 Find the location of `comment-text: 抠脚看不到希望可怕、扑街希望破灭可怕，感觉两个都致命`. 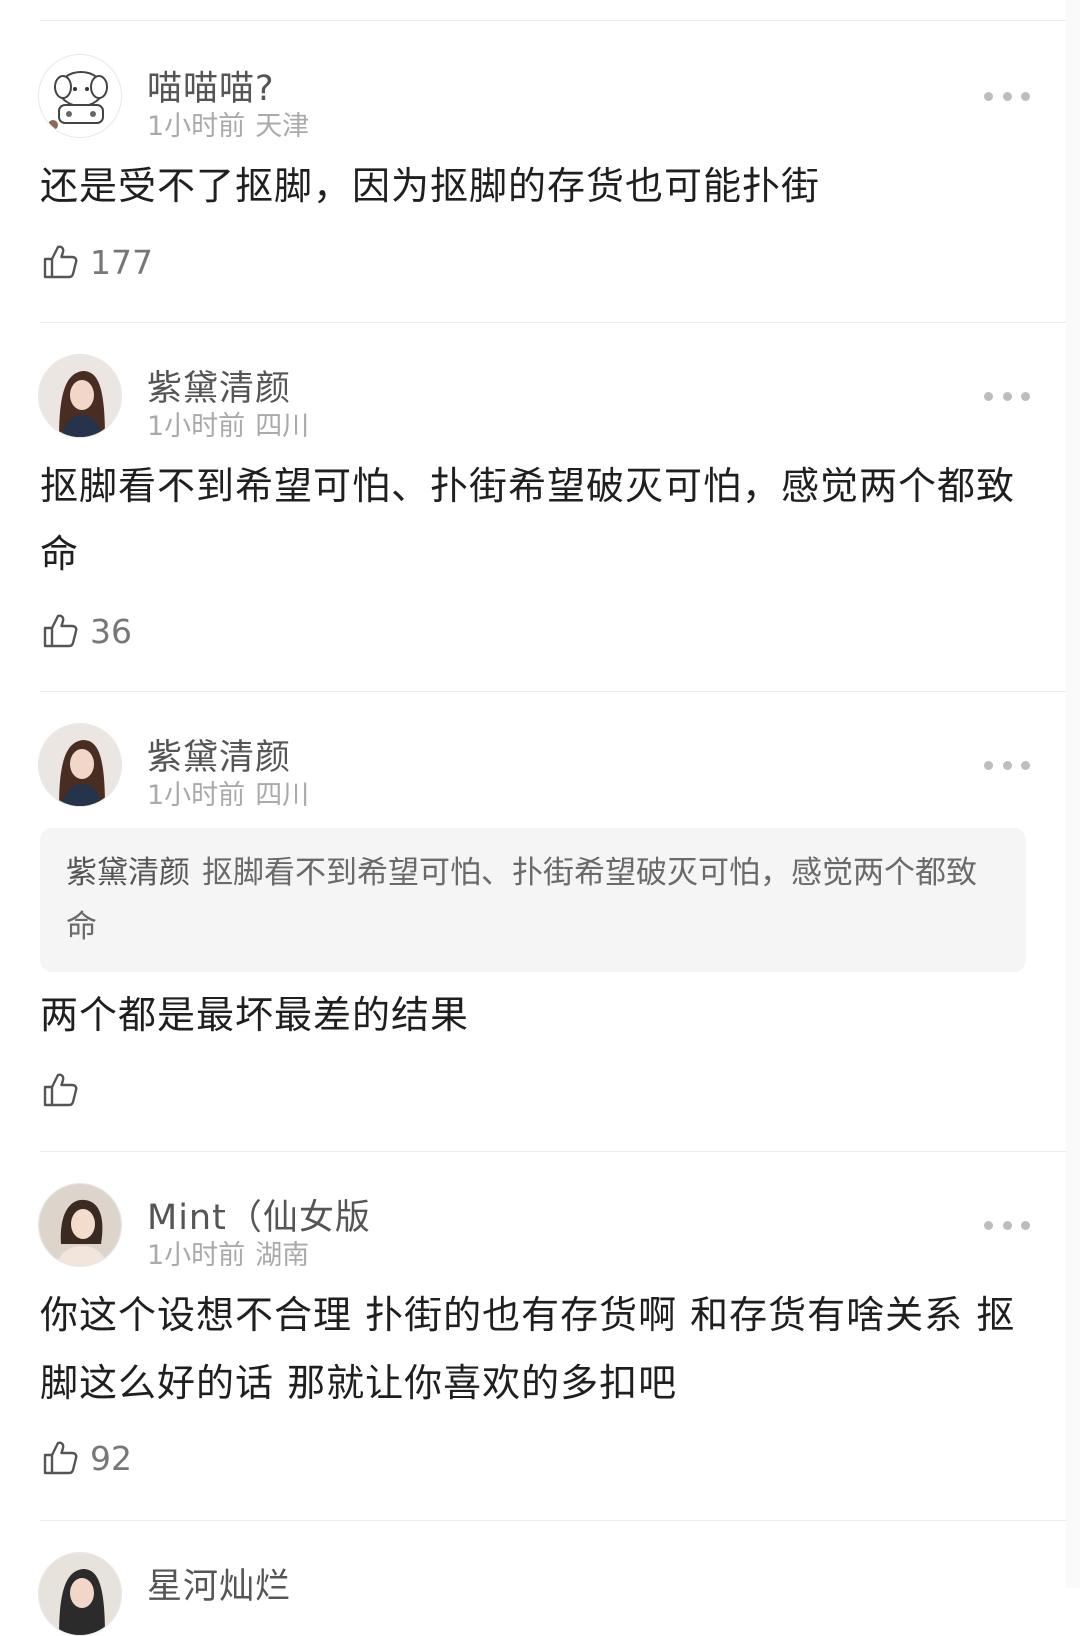

comment-text: 抠脚看不到希望可怕、扑街希望破灭可怕，感觉两个都致命 is located at coordinates (528, 520).